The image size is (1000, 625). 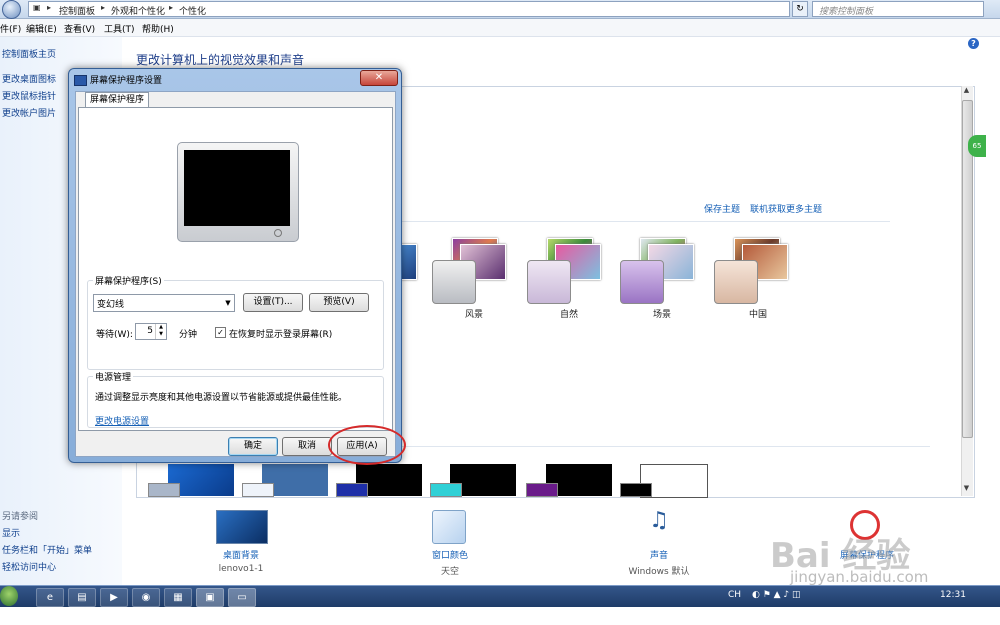 What do you see at coordinates (146, 597) in the screenshot?
I see `browser-icon: ◉` at bounding box center [146, 597].